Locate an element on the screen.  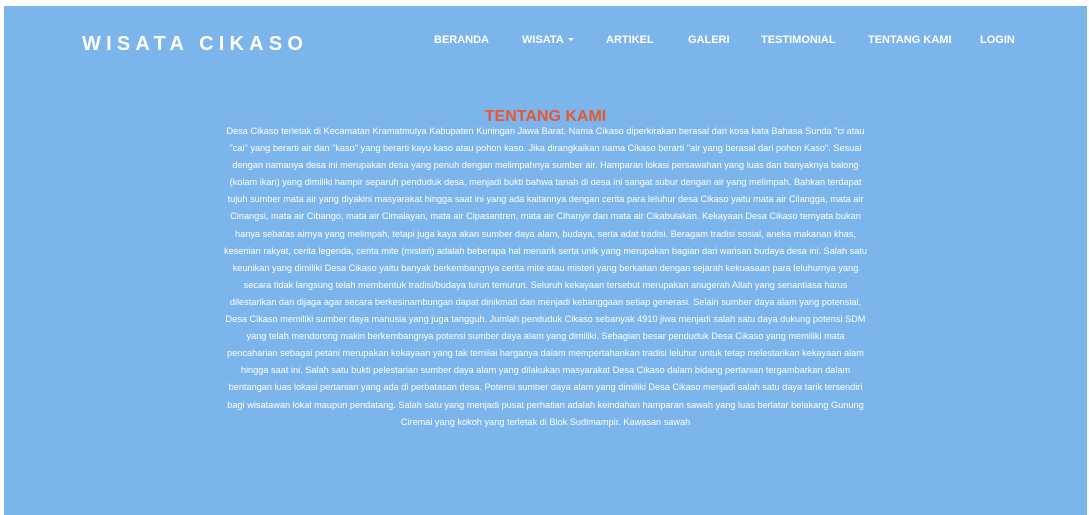
nav-wisata-dropdown: WISATA is located at coordinates (548, 40).